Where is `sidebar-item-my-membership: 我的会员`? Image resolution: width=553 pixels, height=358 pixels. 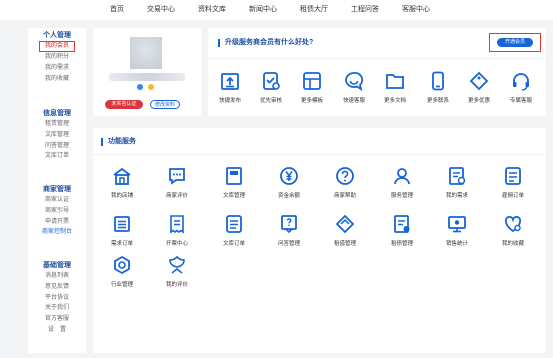
sidebar-item-my-membership: 我的会员 is located at coordinates (57, 46).